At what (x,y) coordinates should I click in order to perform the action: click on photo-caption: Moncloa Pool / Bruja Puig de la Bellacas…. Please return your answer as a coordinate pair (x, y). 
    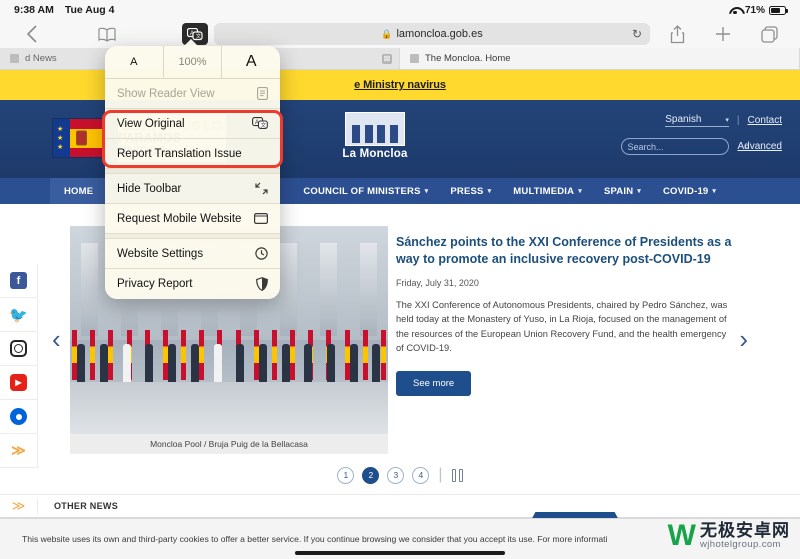
    Looking at the image, I should click on (229, 444).